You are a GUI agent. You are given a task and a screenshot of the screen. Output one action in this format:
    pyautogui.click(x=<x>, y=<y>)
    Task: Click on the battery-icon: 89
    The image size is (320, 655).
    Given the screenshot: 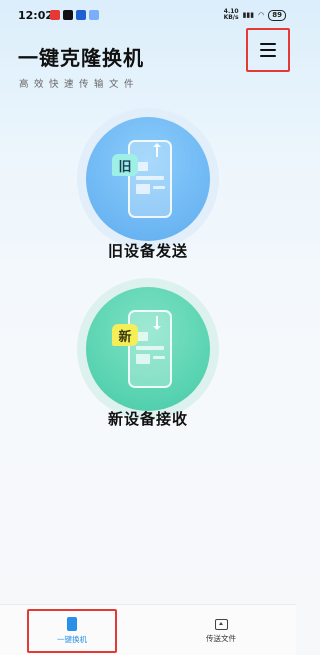 What is the action you would take?
    pyautogui.click(x=277, y=15)
    